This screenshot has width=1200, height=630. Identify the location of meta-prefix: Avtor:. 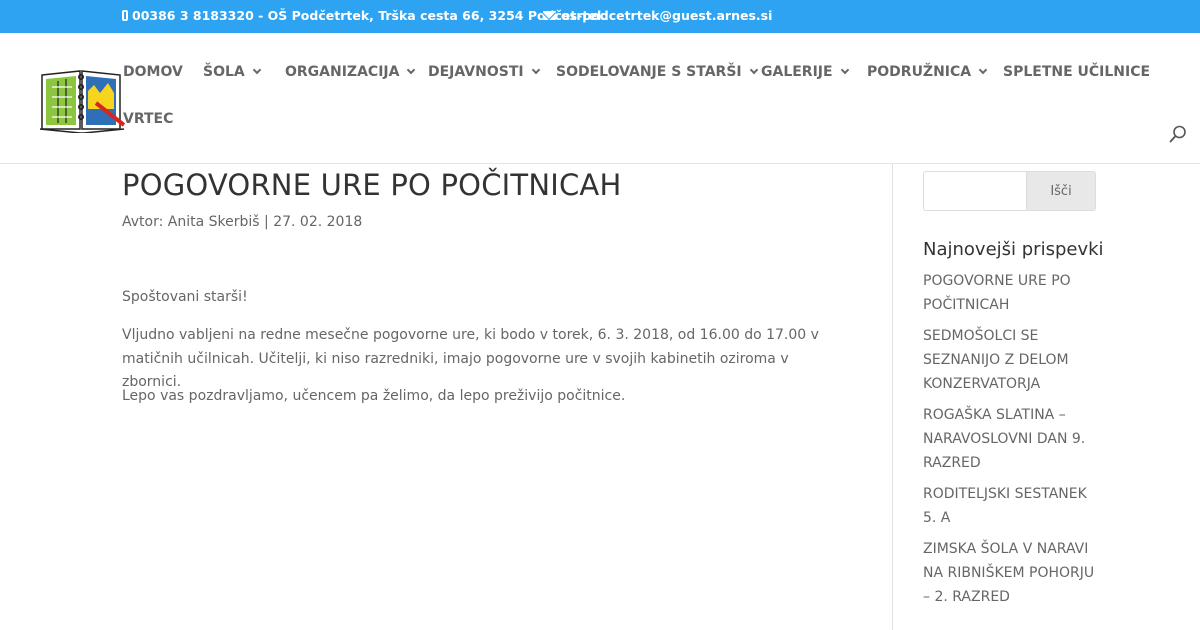
(143, 222).